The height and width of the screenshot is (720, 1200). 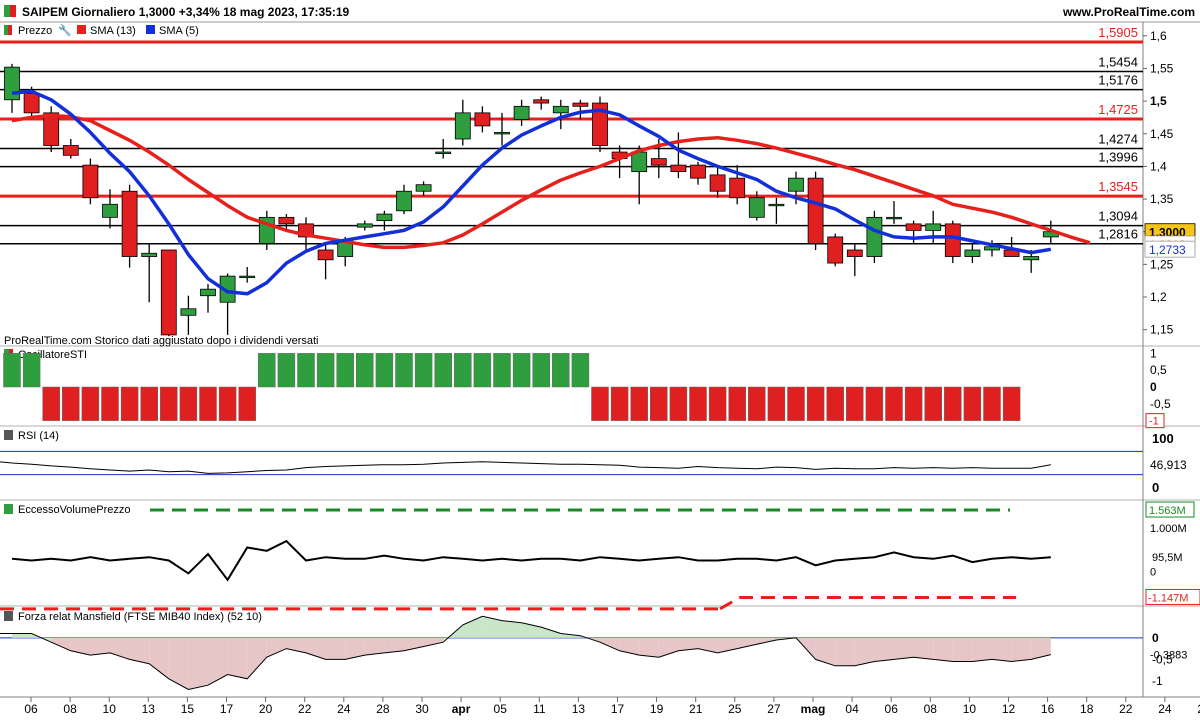 I want to click on x-tick-label: 22, so click(x=305, y=709).